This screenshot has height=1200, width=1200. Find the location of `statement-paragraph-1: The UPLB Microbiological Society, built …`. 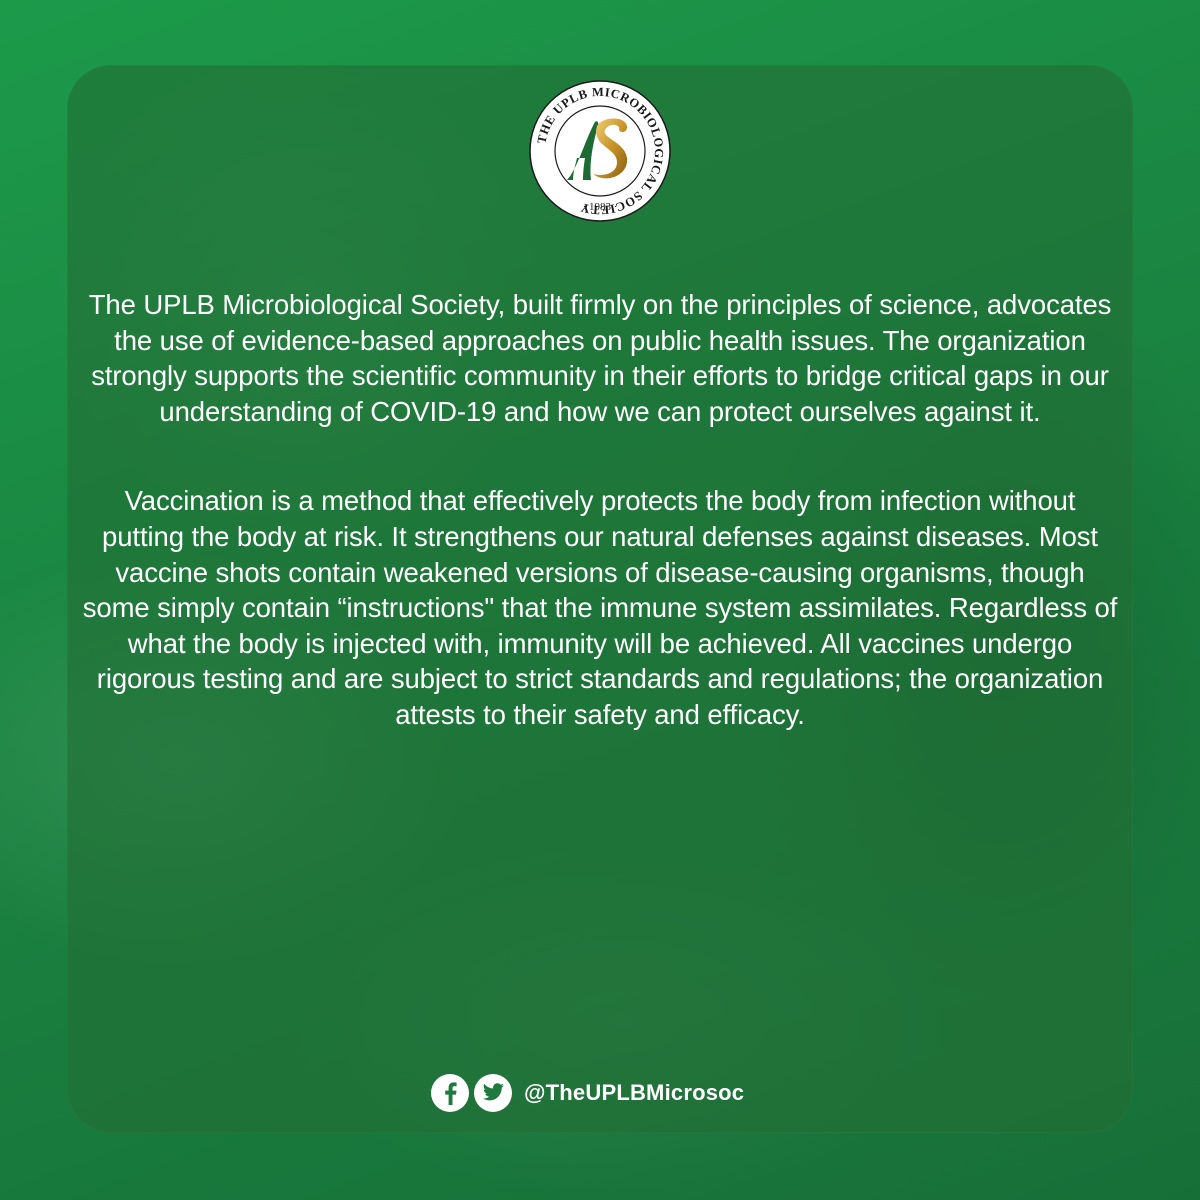

statement-paragraph-1: The UPLB Microbiological Society, built … is located at coordinates (600, 358).